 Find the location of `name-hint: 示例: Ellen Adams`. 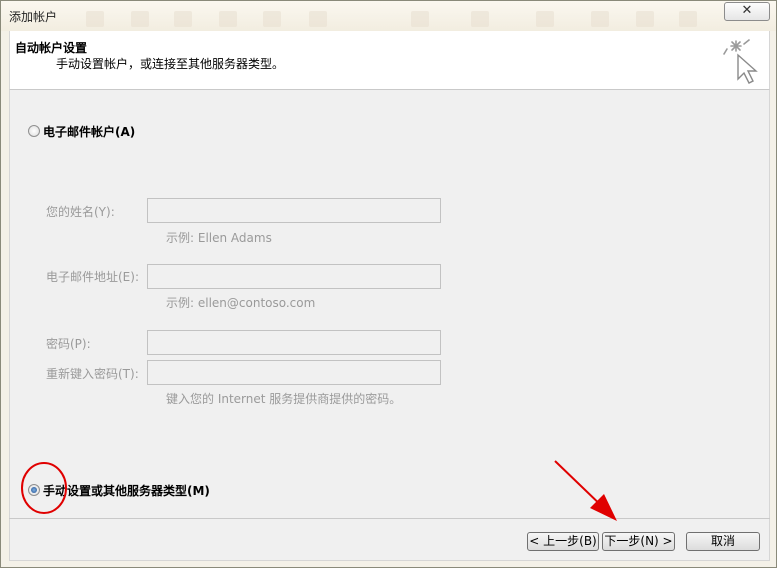

name-hint: 示例: Ellen Adams is located at coordinates (219, 238).